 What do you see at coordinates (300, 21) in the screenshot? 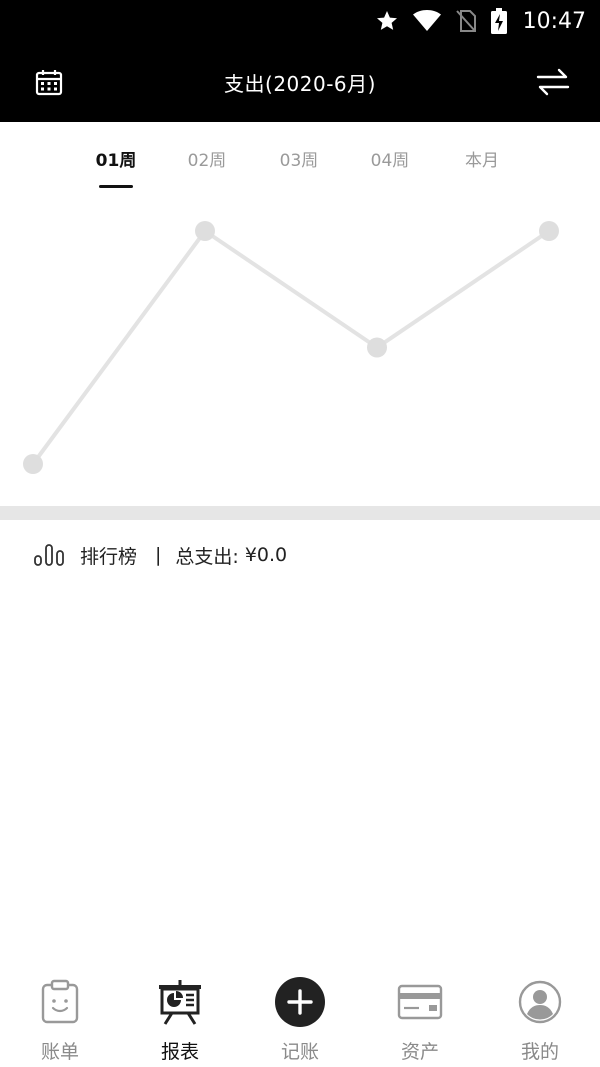
I see `status-bar: 10:47` at bounding box center [300, 21].